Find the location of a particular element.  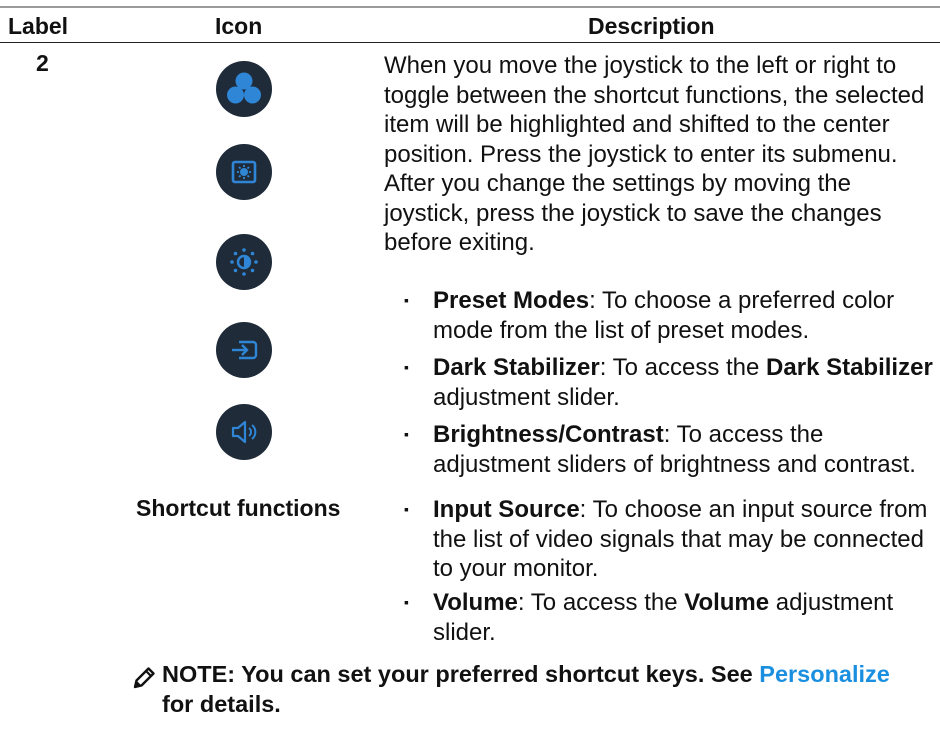

bullet-term: Input Source is located at coordinates (506, 509).